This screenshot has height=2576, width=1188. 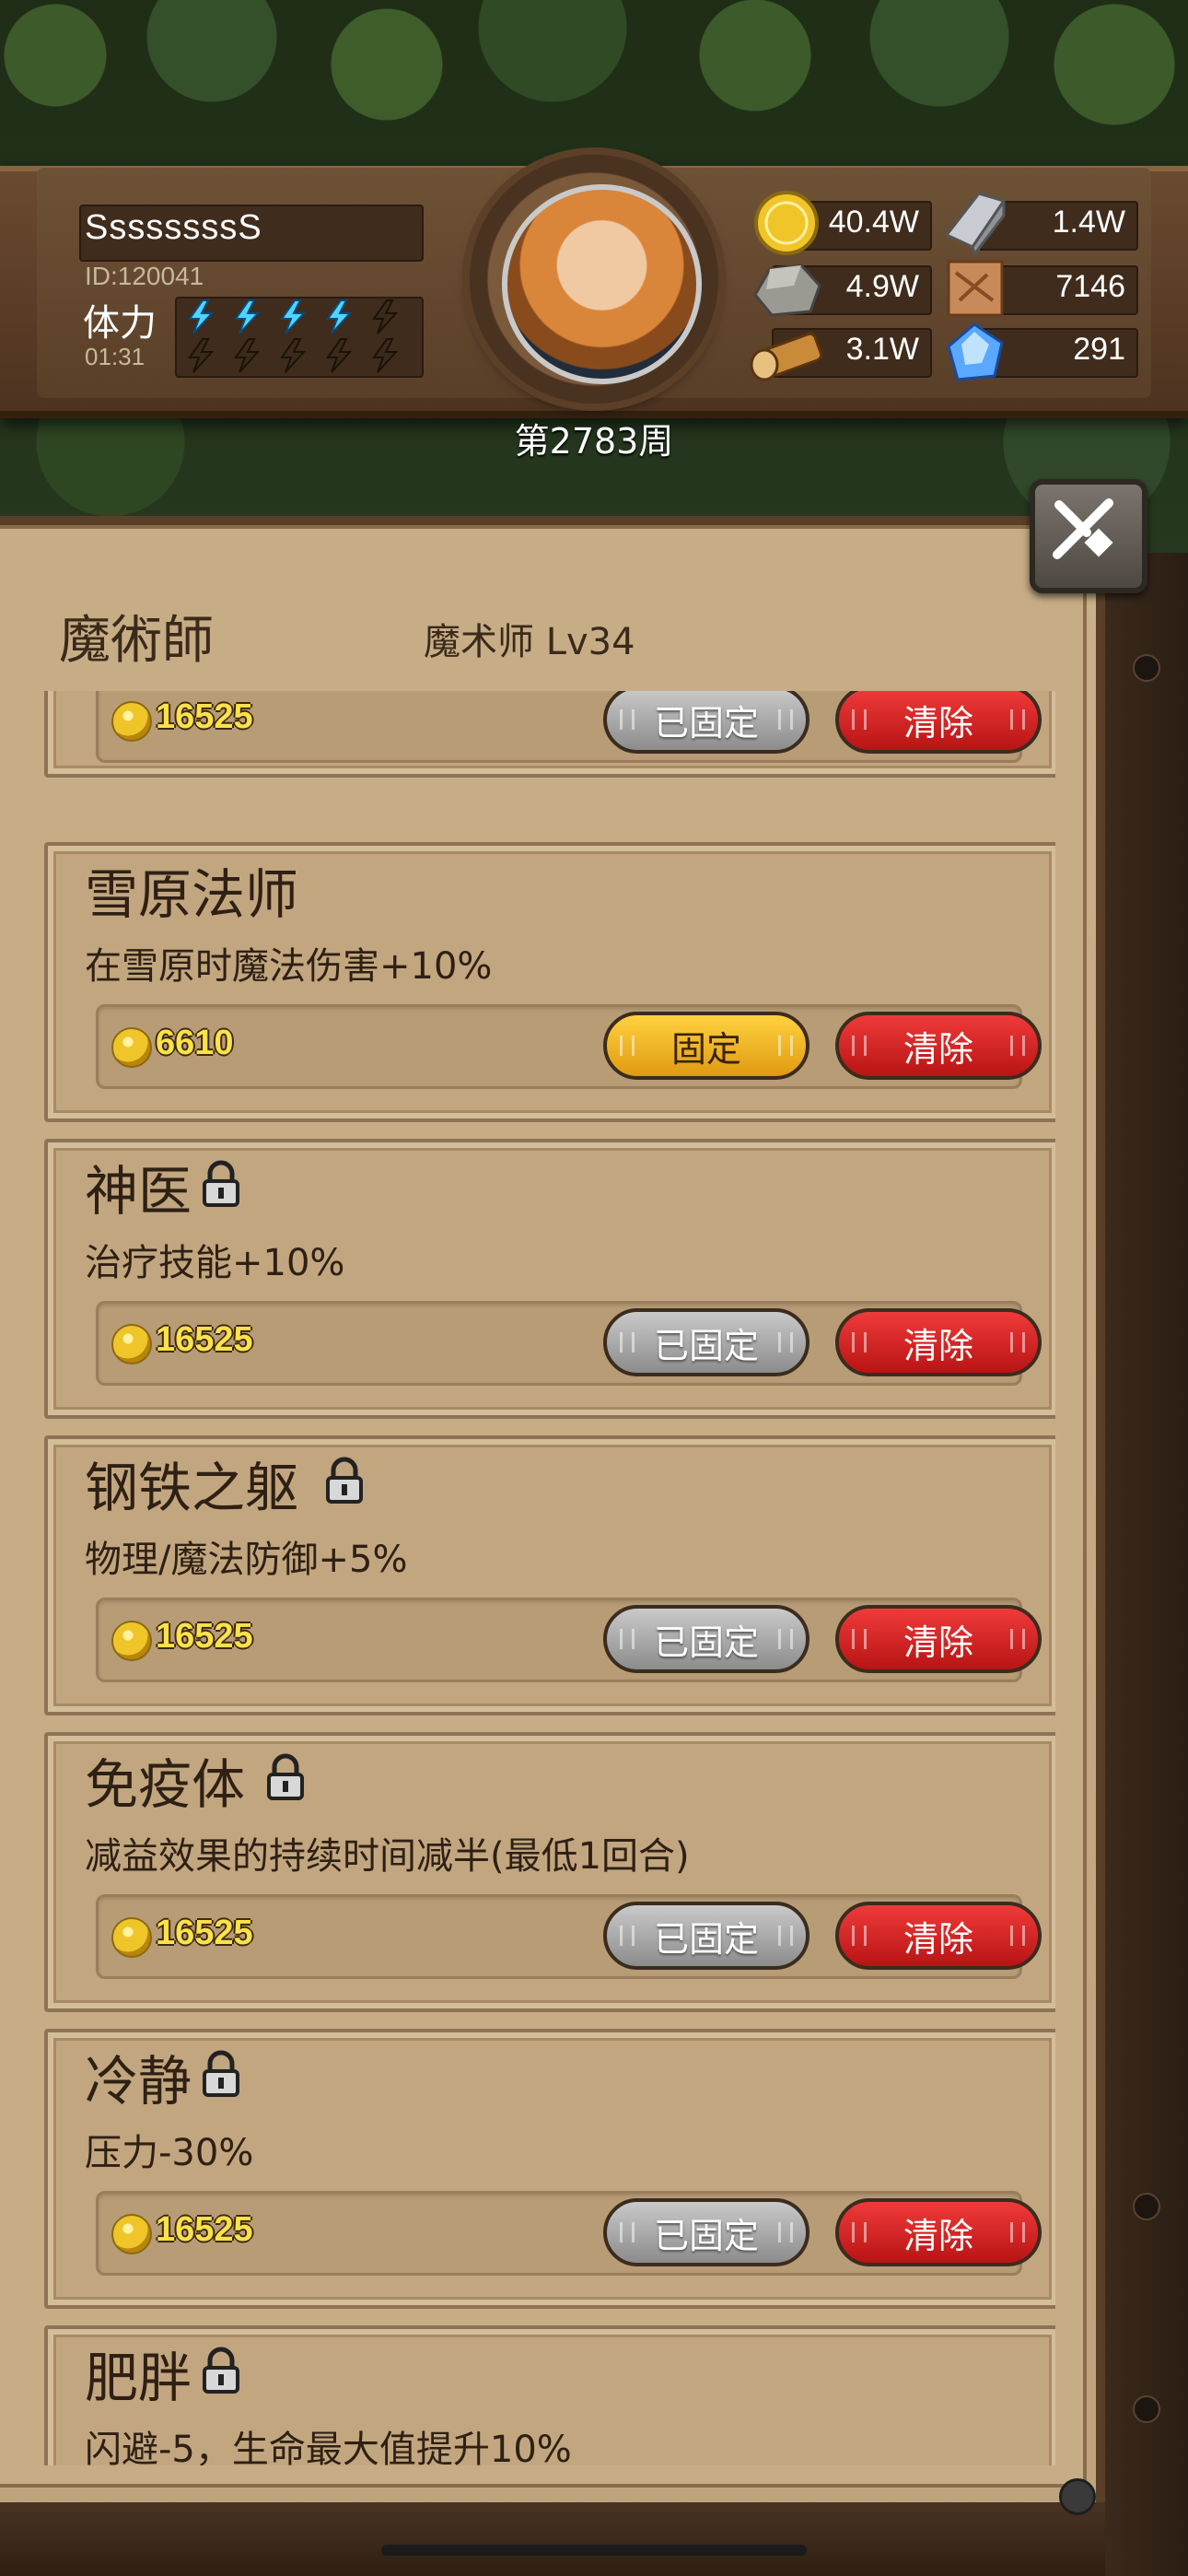 What do you see at coordinates (328, 2447) in the screenshot?
I see `trait-desc: 闪避-5，生命最大值提升10%` at bounding box center [328, 2447].